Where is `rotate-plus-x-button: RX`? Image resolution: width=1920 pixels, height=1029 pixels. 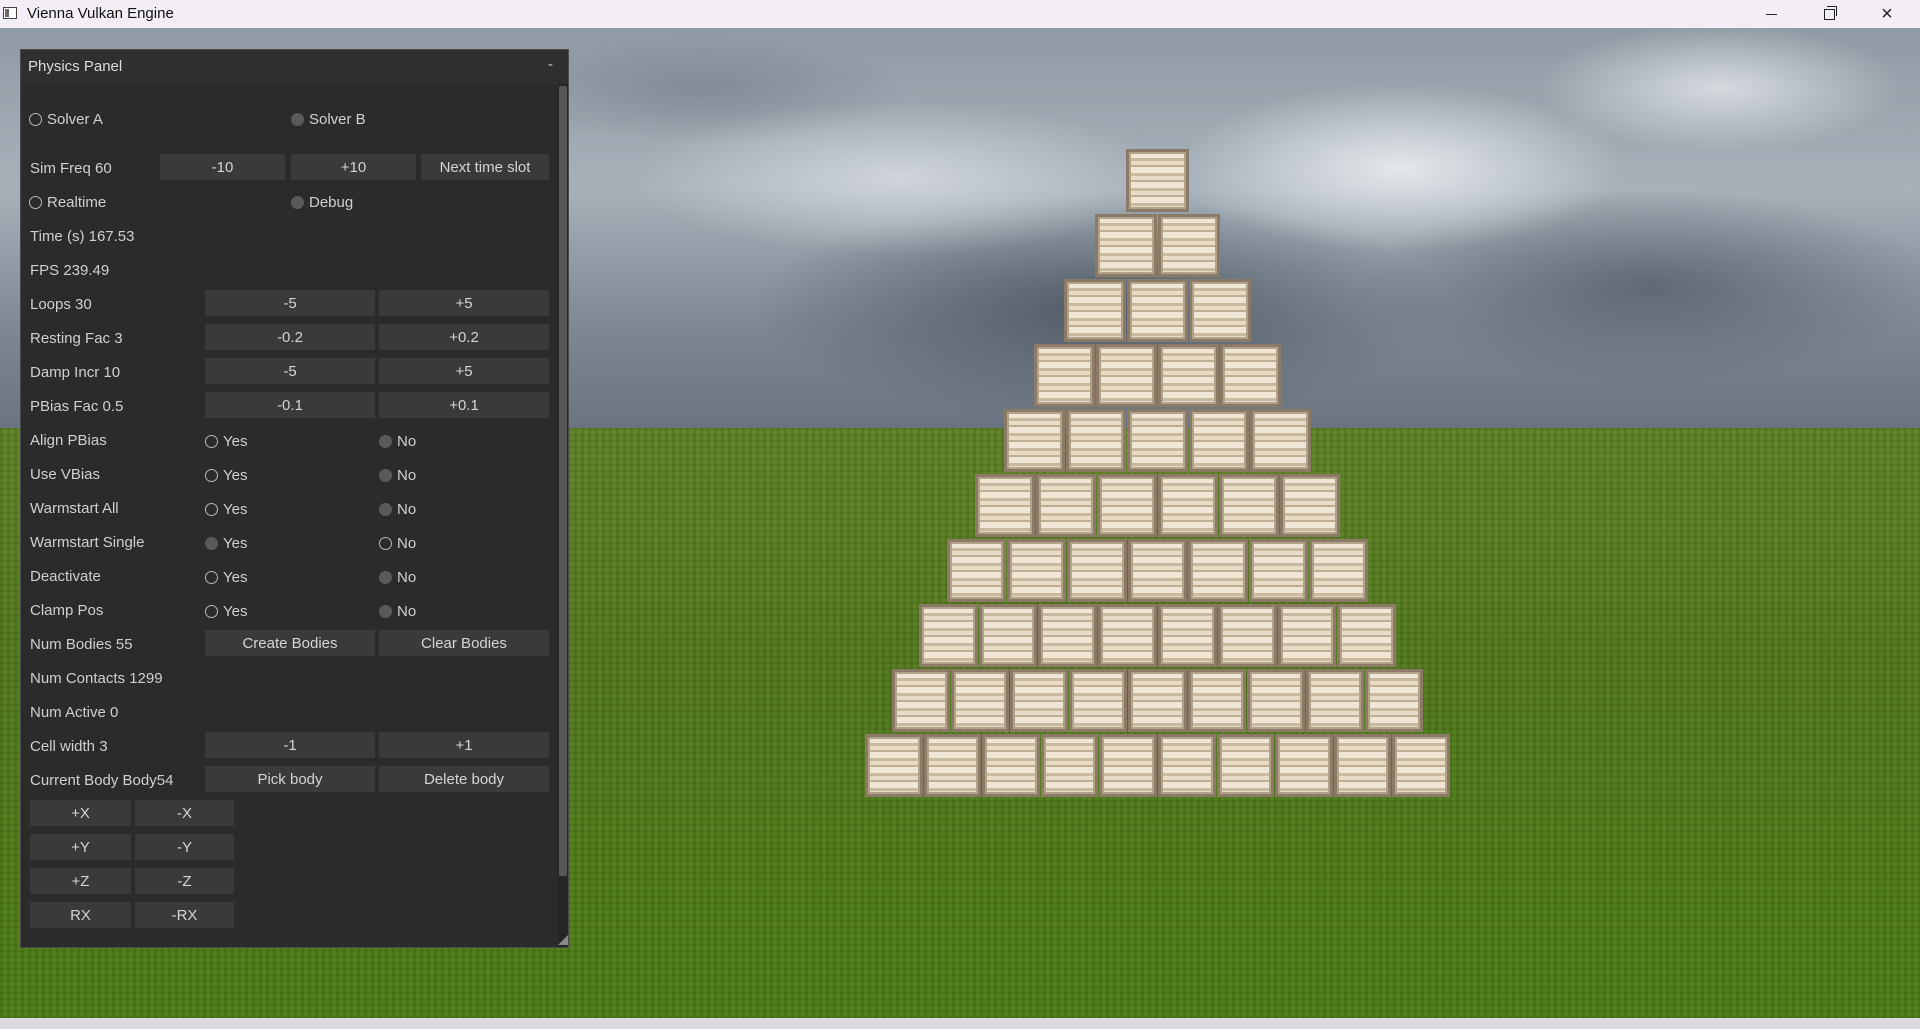
rotate-plus-x-button: RX is located at coordinates (80, 915).